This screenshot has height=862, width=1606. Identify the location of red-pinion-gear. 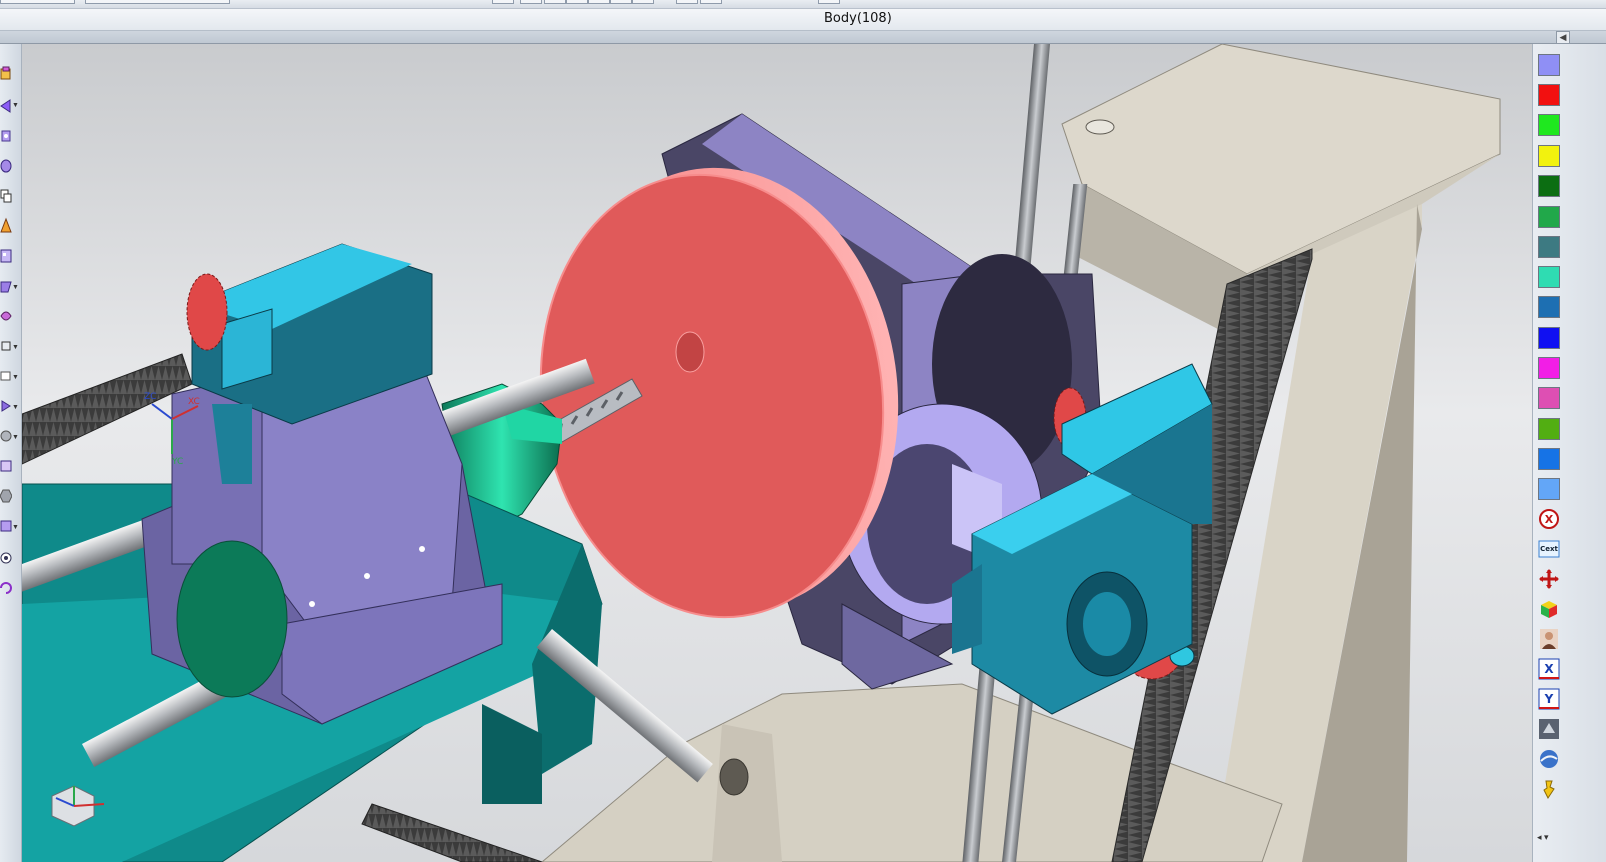
(207, 312).